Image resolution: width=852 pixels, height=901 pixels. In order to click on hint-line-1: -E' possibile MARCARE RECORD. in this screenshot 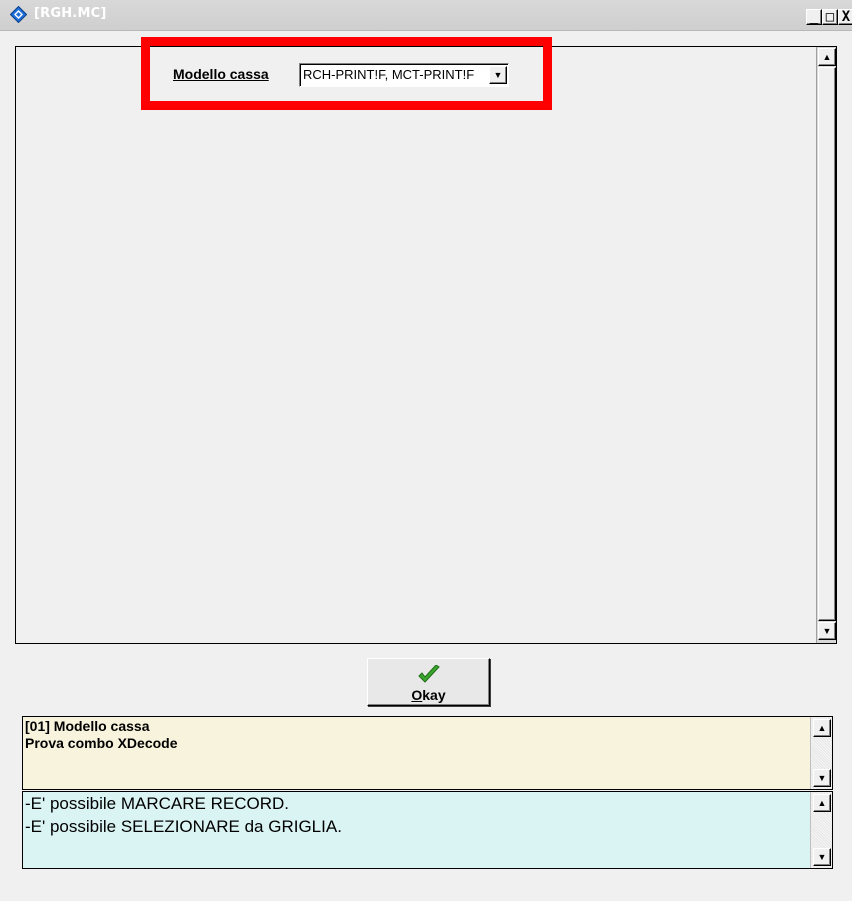, I will do `click(157, 803)`.